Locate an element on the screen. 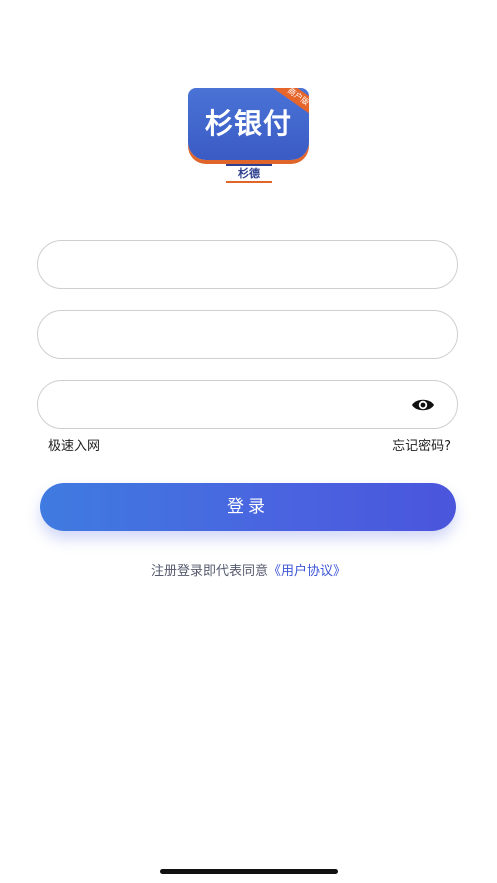 The image size is (497, 883). agreement-text: 注册登录即代表同意《用户协议》 is located at coordinates (248, 572).